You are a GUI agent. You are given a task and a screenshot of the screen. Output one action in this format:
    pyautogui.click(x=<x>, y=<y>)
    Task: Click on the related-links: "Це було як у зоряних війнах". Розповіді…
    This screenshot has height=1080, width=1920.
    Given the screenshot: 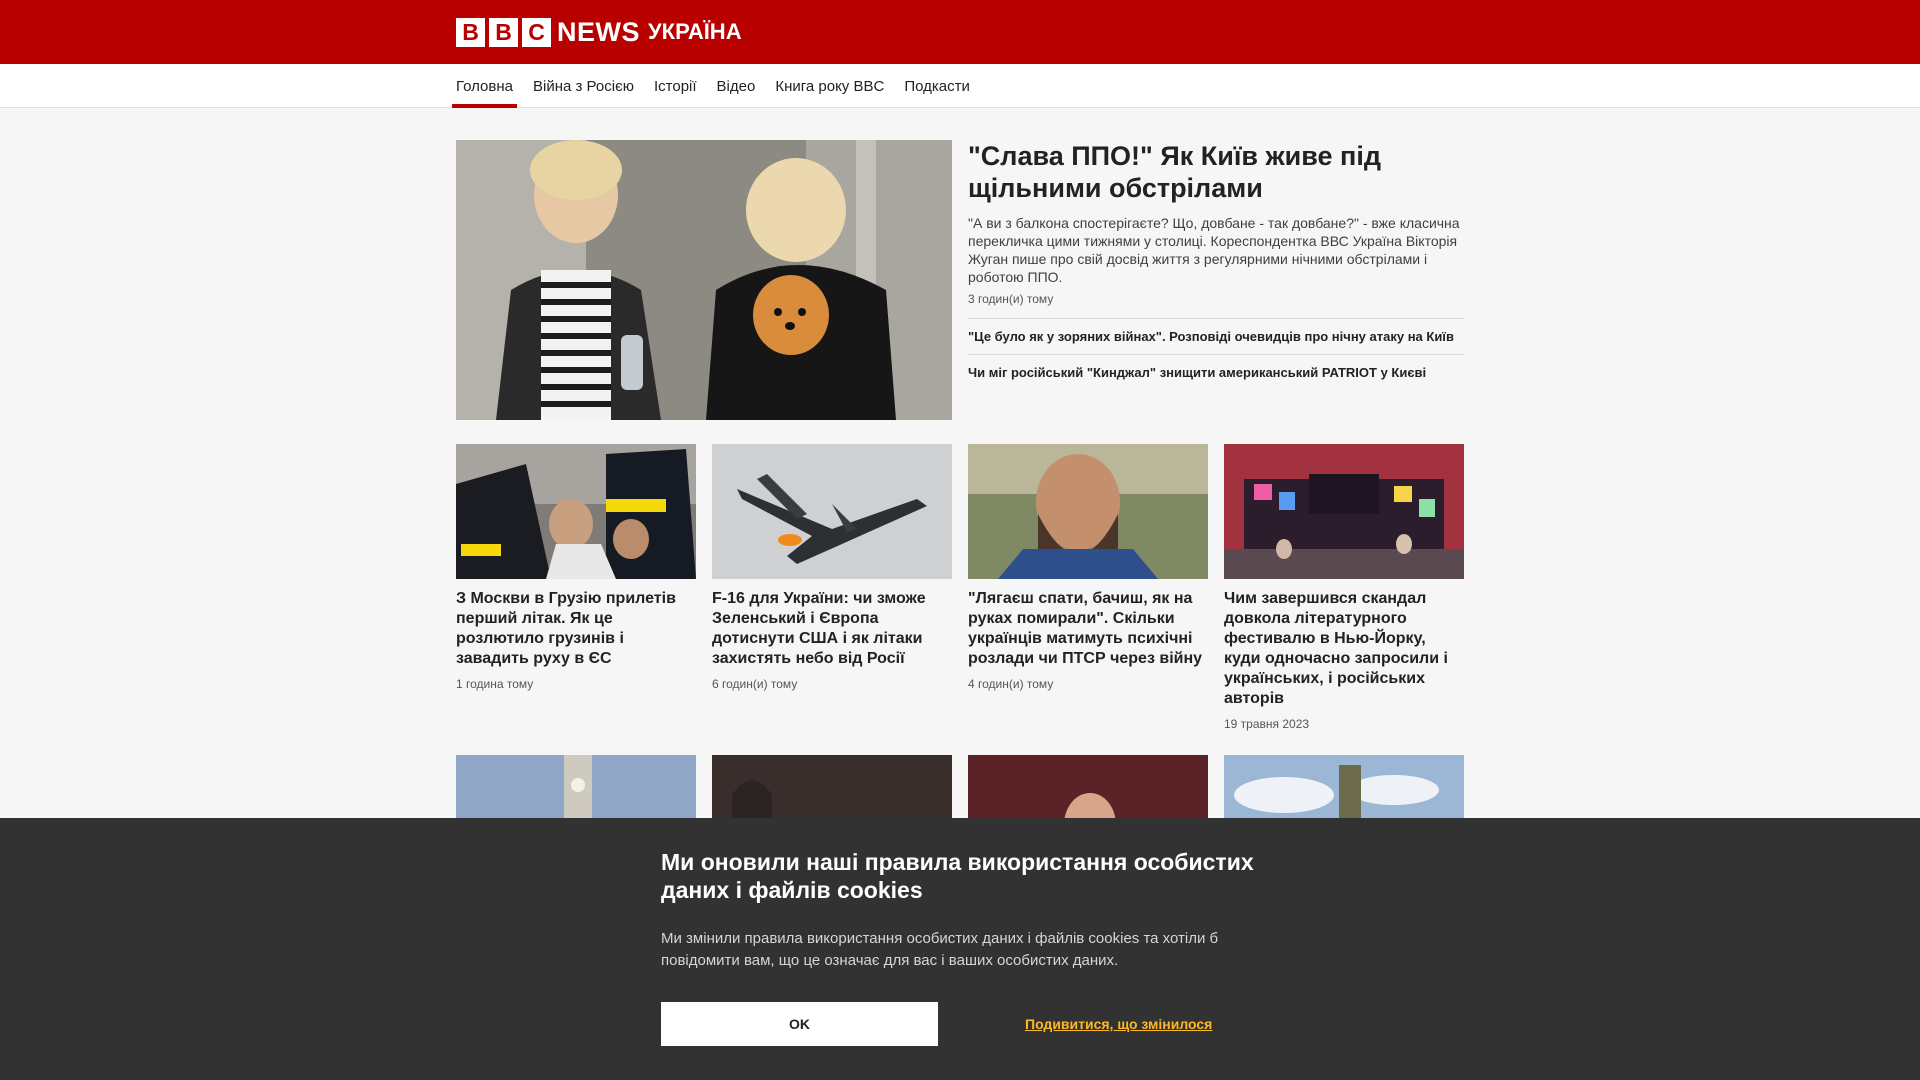 What is the action you would take?
    pyautogui.click(x=1216, y=354)
    